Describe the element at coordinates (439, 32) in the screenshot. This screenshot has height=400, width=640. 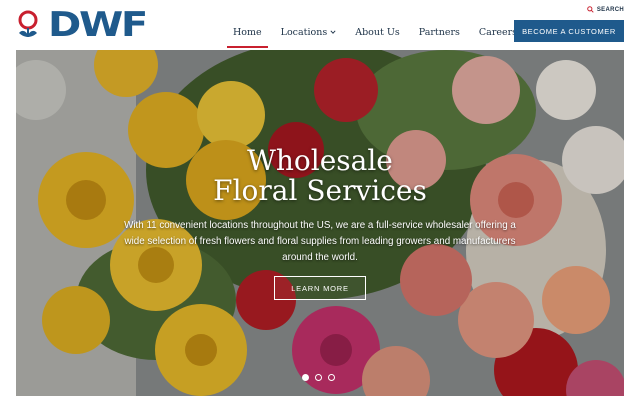
I see `nav-item-partners: Partners` at that location.